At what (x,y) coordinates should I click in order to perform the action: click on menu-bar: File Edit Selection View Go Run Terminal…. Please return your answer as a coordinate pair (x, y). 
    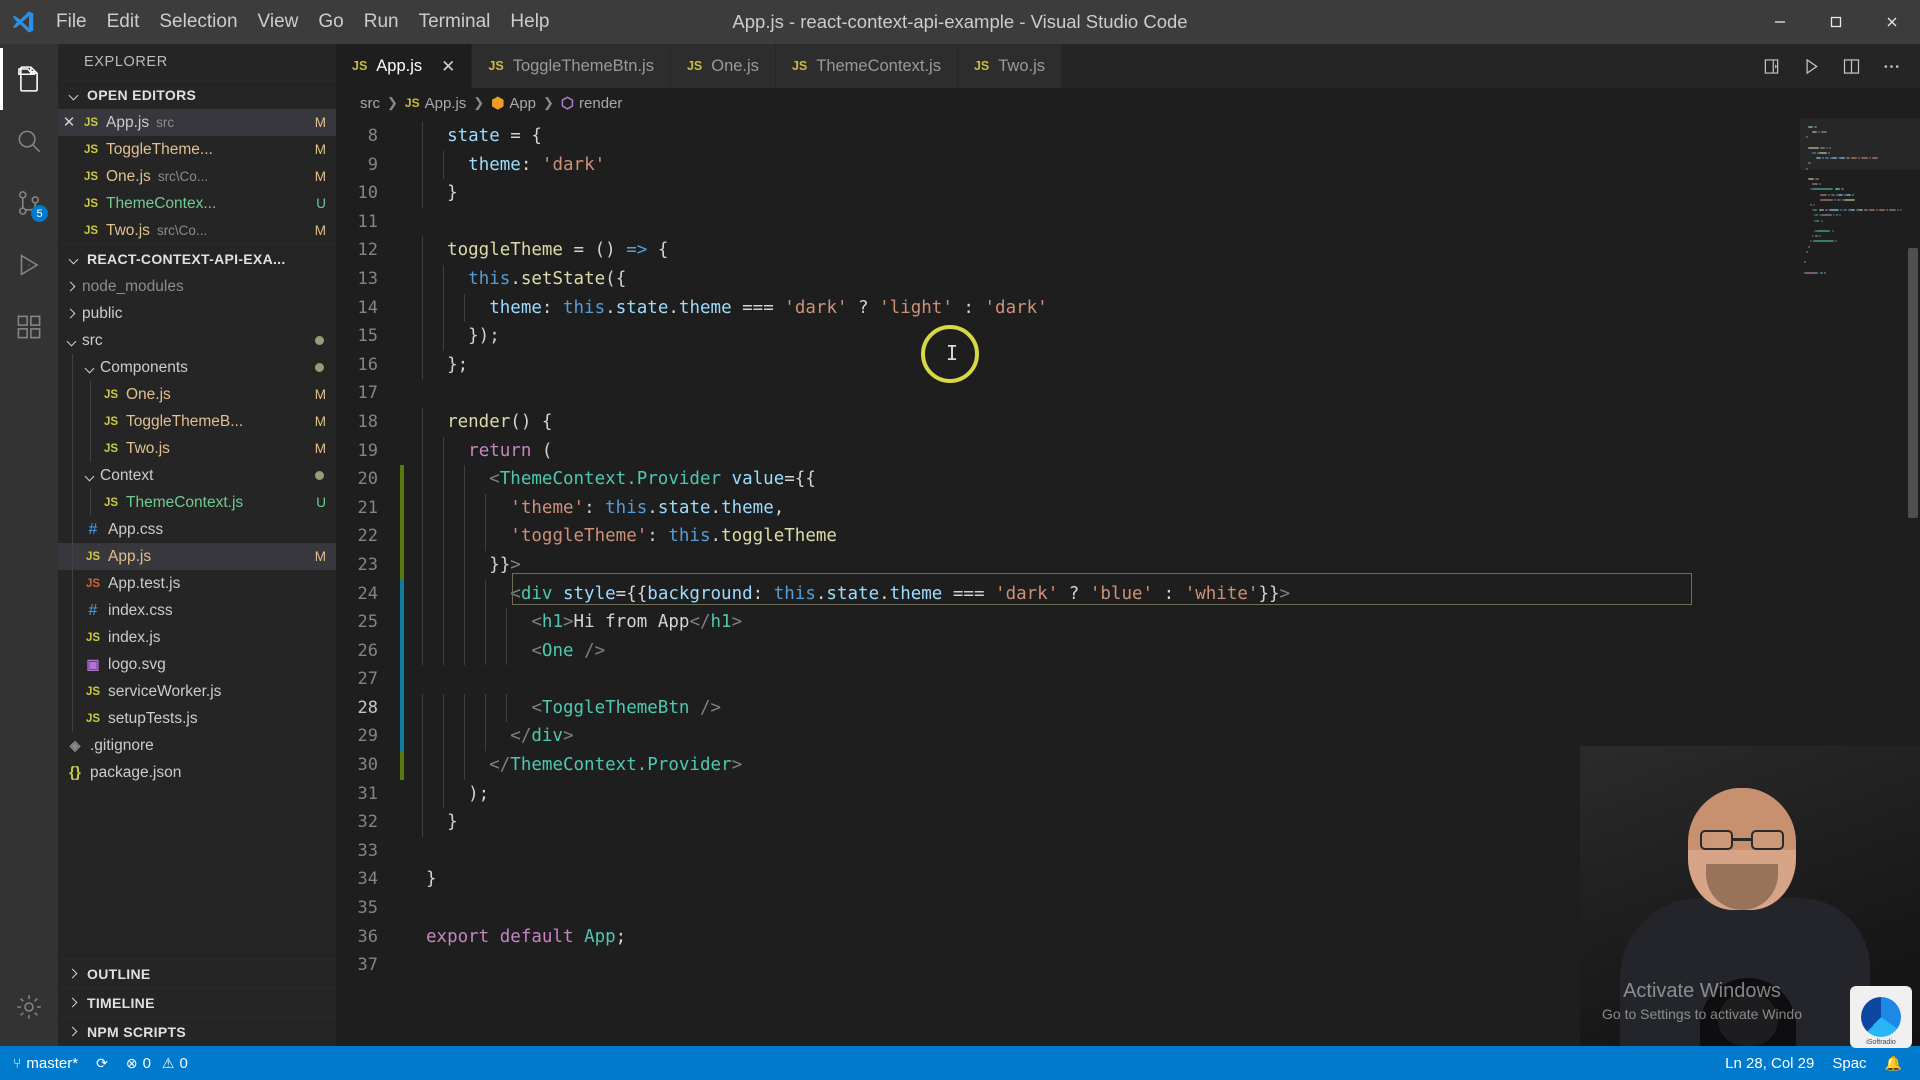
    Looking at the image, I should click on (303, 22).